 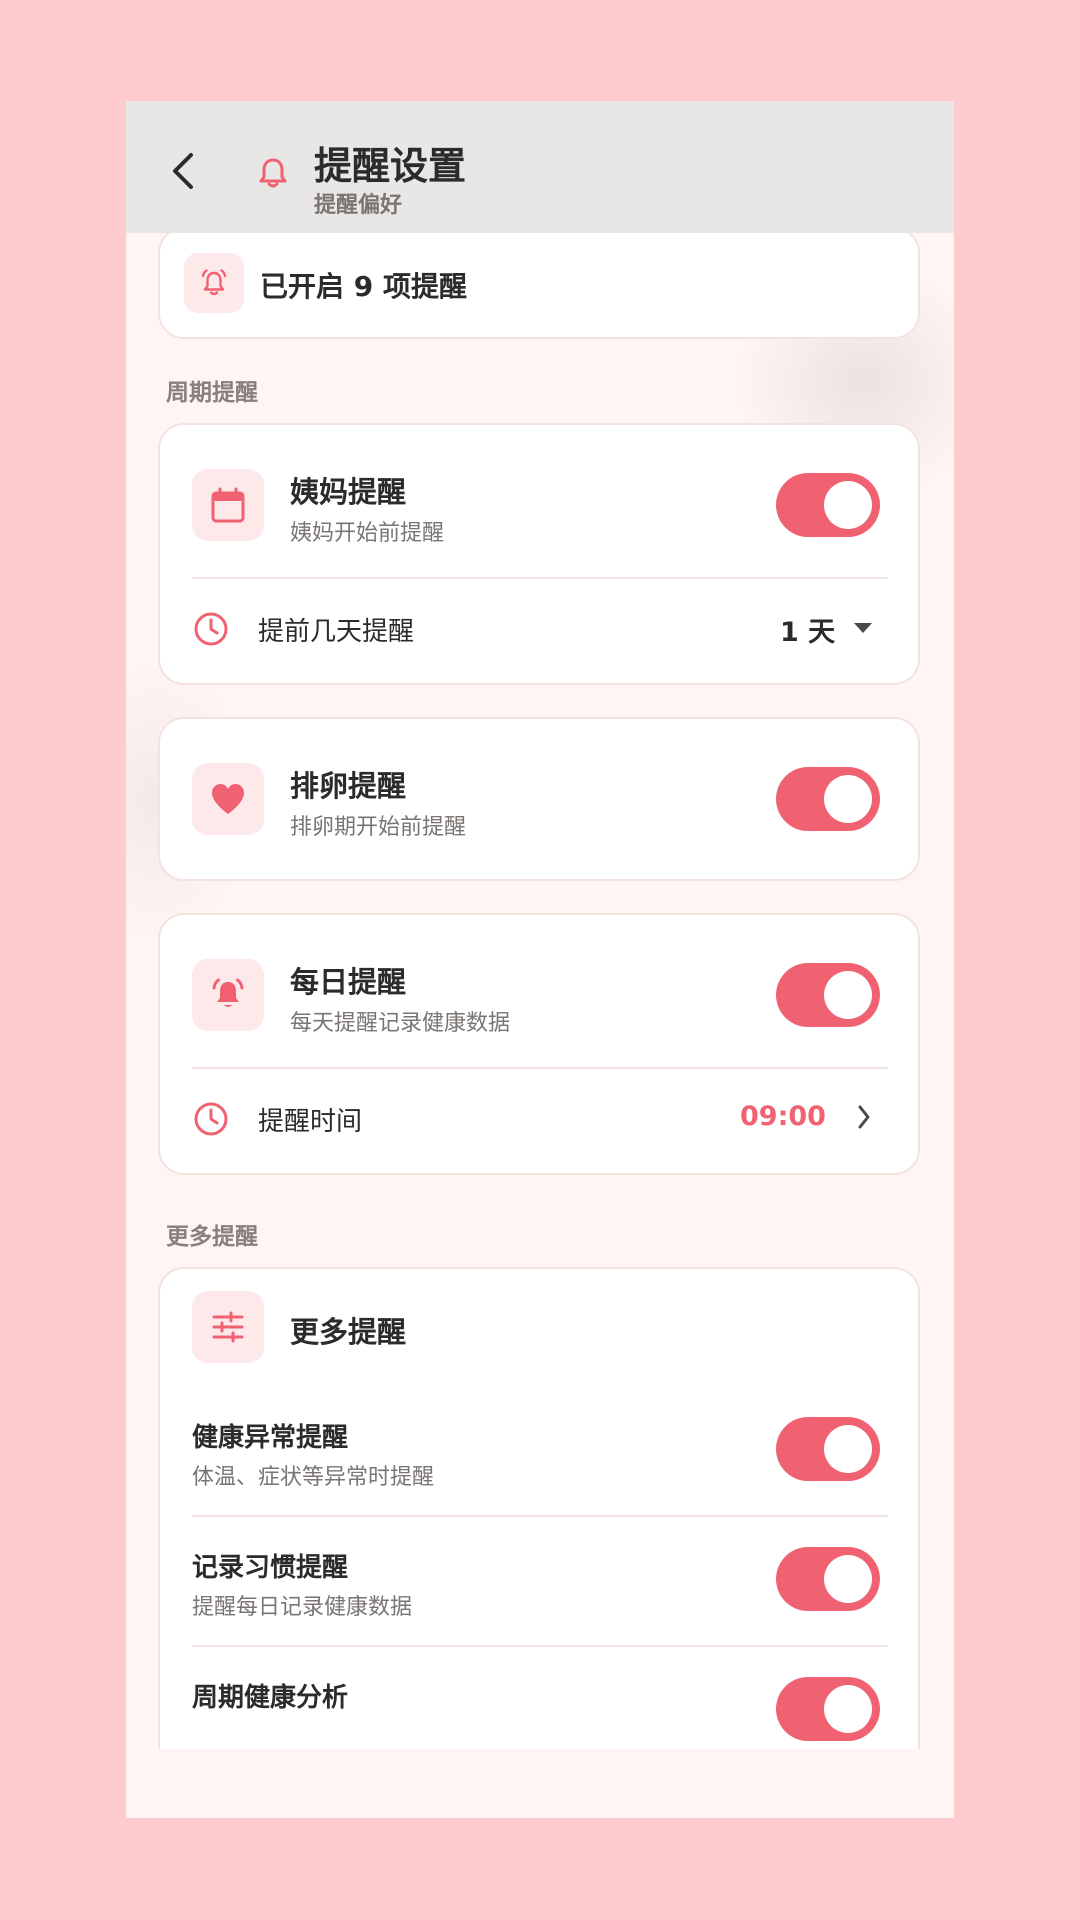 What do you see at coordinates (270, 1568) in the screenshot?
I see `record-habit-title: 记录习惯提醒` at bounding box center [270, 1568].